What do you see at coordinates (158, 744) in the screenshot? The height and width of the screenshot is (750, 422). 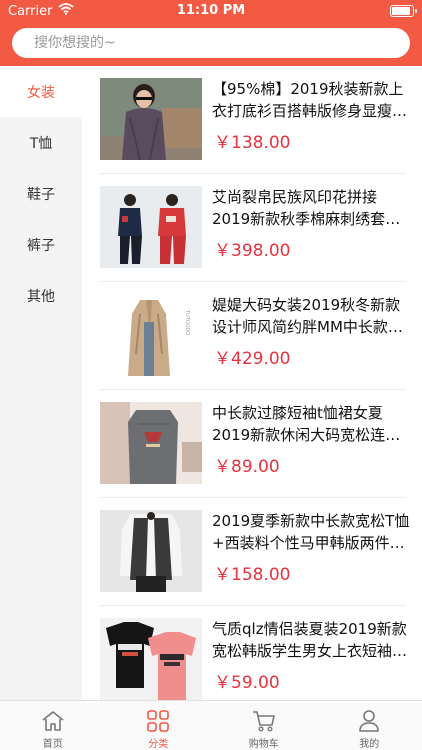 I see `tab-label: 分类` at bounding box center [158, 744].